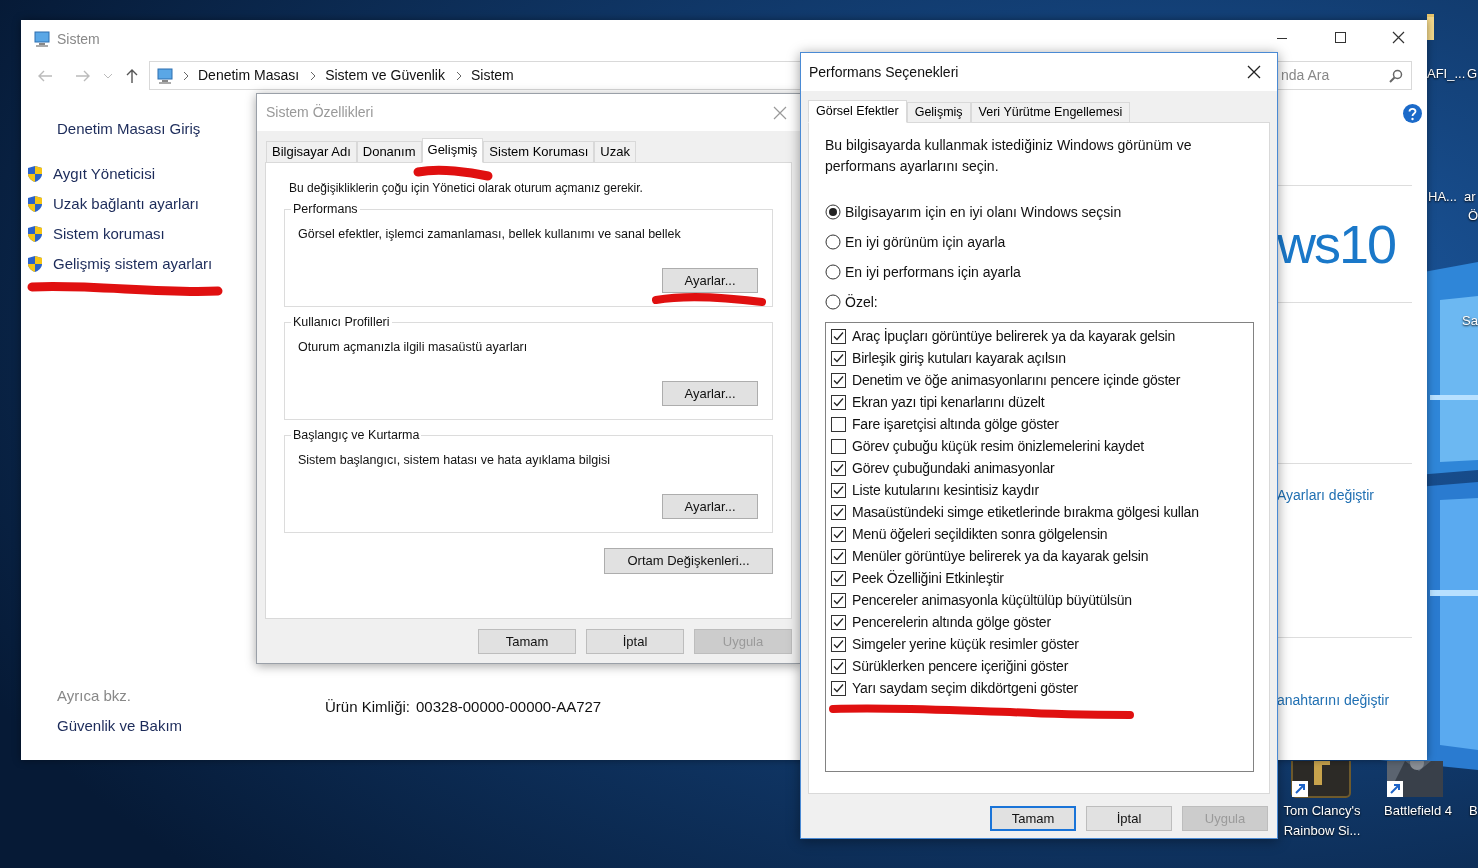 The width and height of the screenshot is (1478, 868). I want to click on tab: Bilgisayar Adı, so click(311, 151).